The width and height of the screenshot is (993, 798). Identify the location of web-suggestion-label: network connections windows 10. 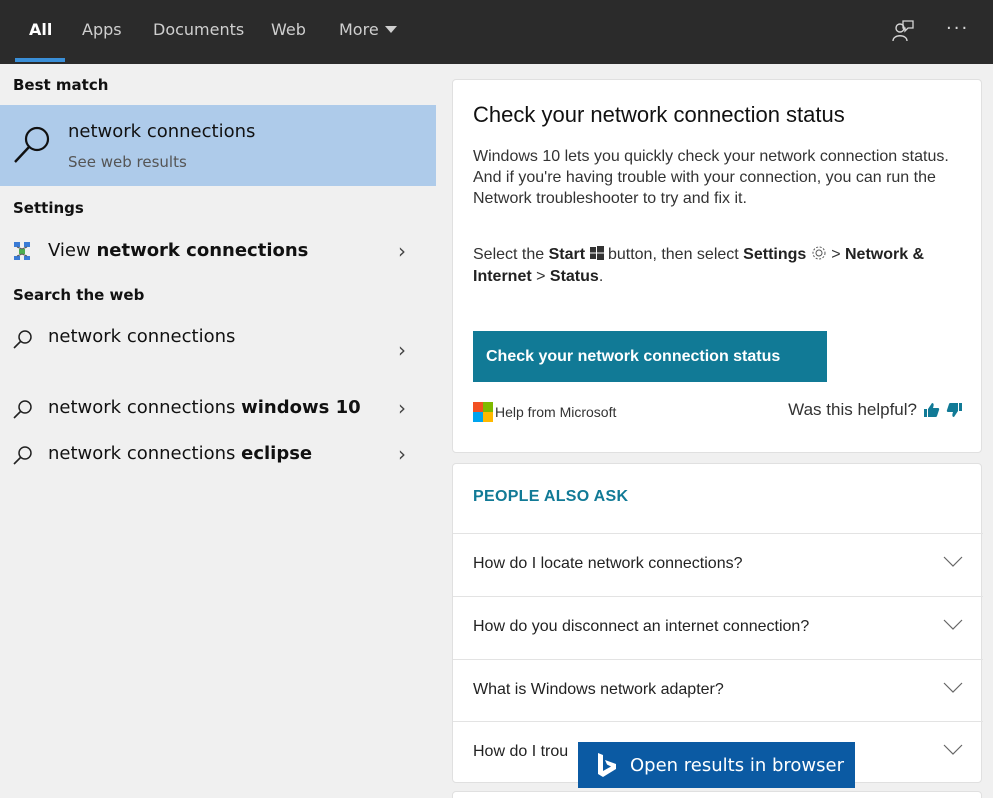
(204, 407).